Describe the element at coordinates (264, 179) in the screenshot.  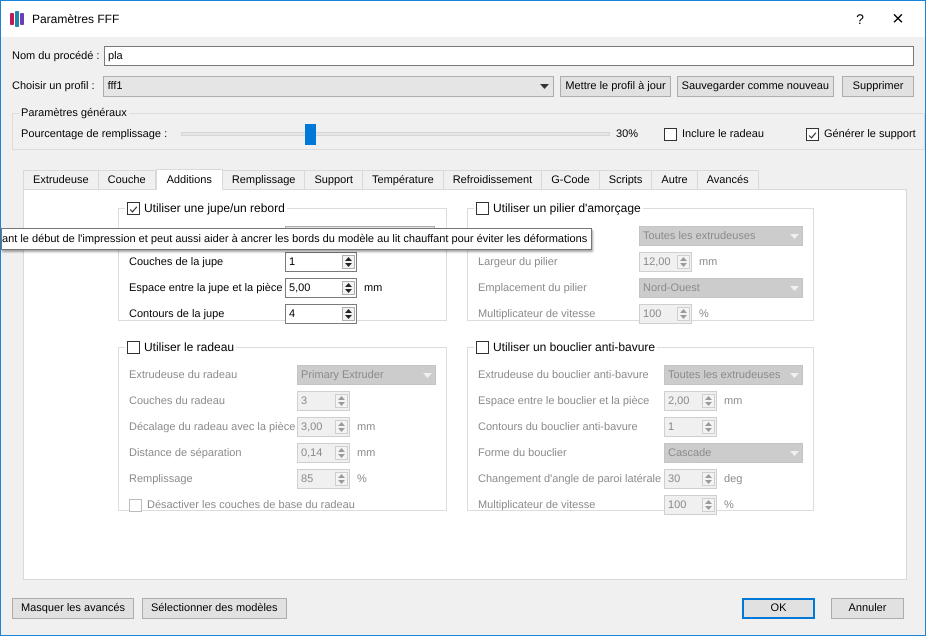
I see `tab: Remplissage` at that location.